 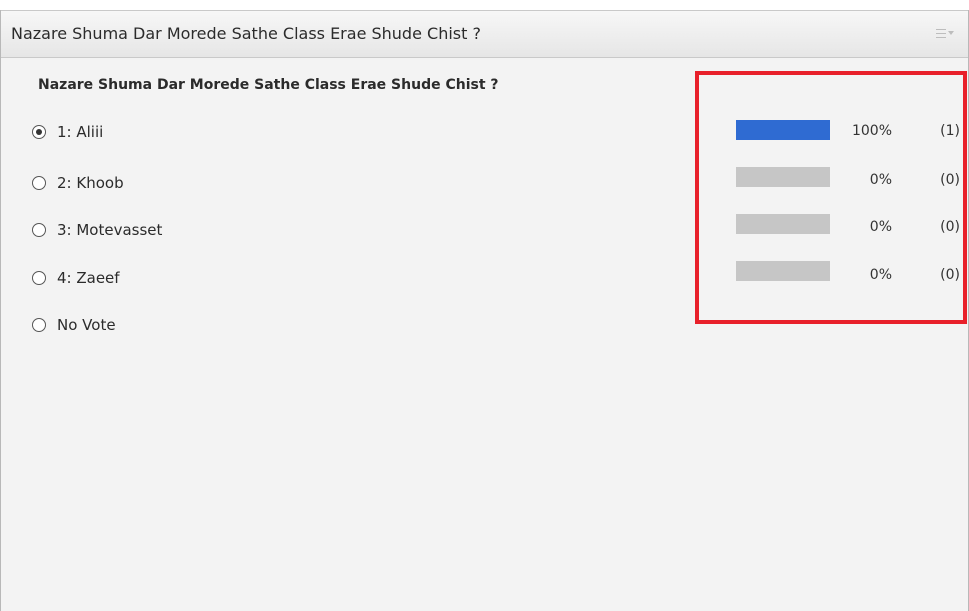 I want to click on pod-menu-button, so click(x=947, y=33).